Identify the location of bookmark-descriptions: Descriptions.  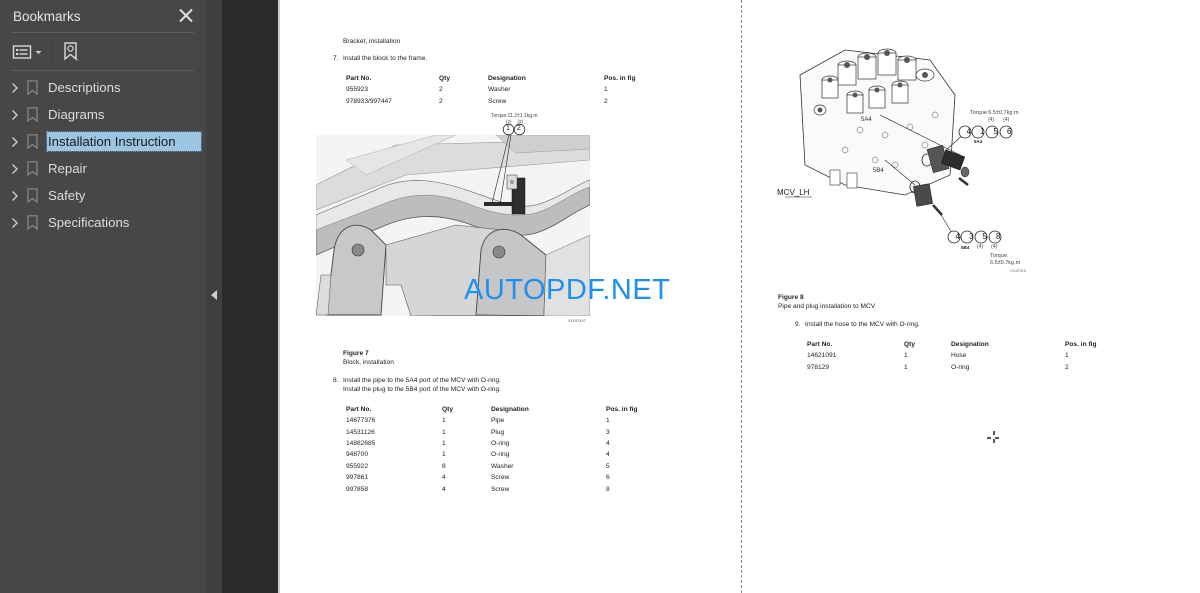
(103, 87).